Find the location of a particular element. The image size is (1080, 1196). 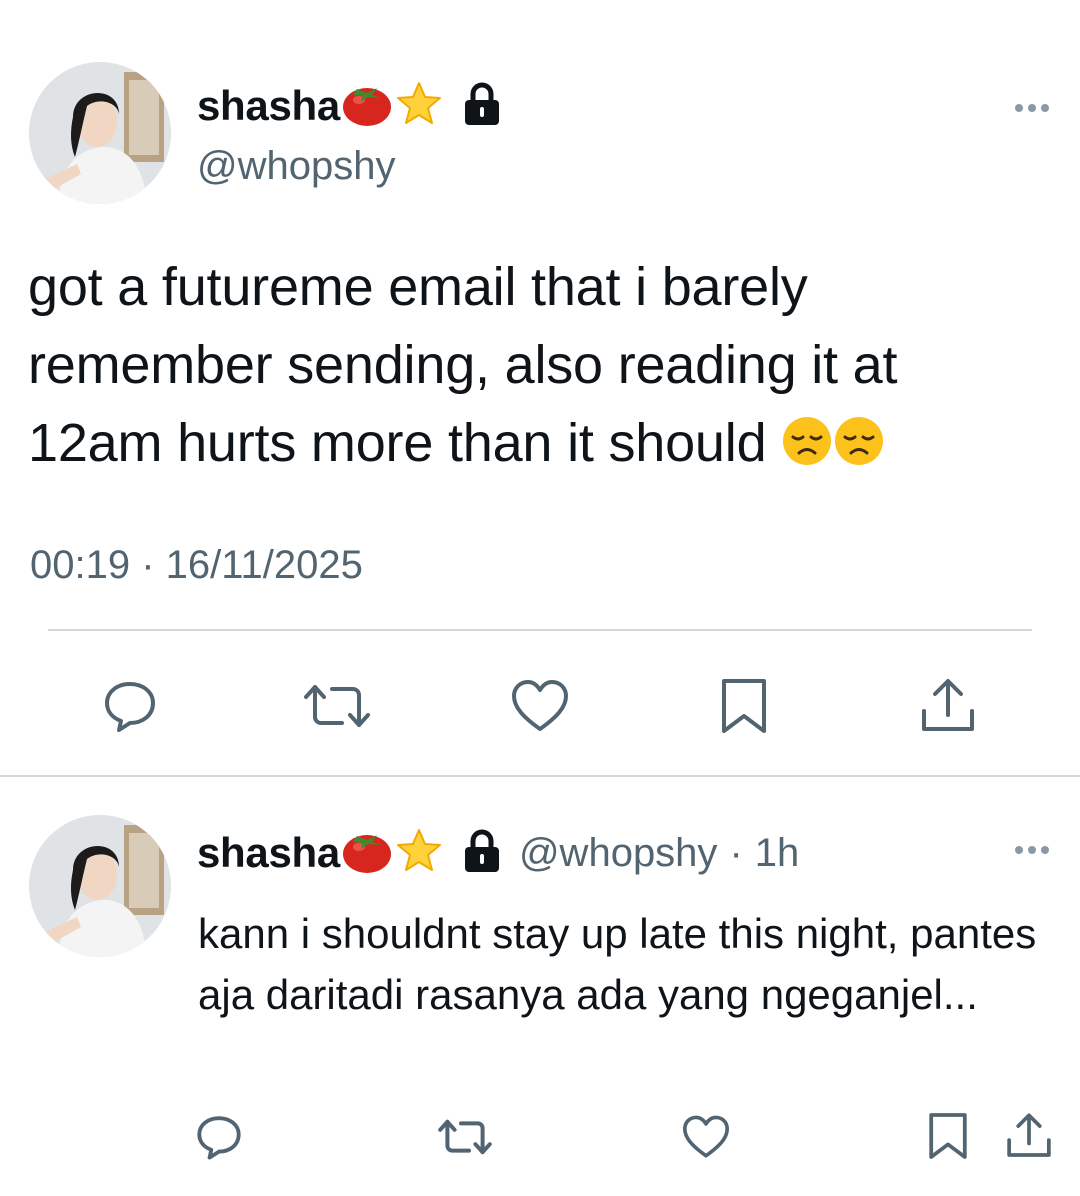

avatar is located at coordinates (100, 133).